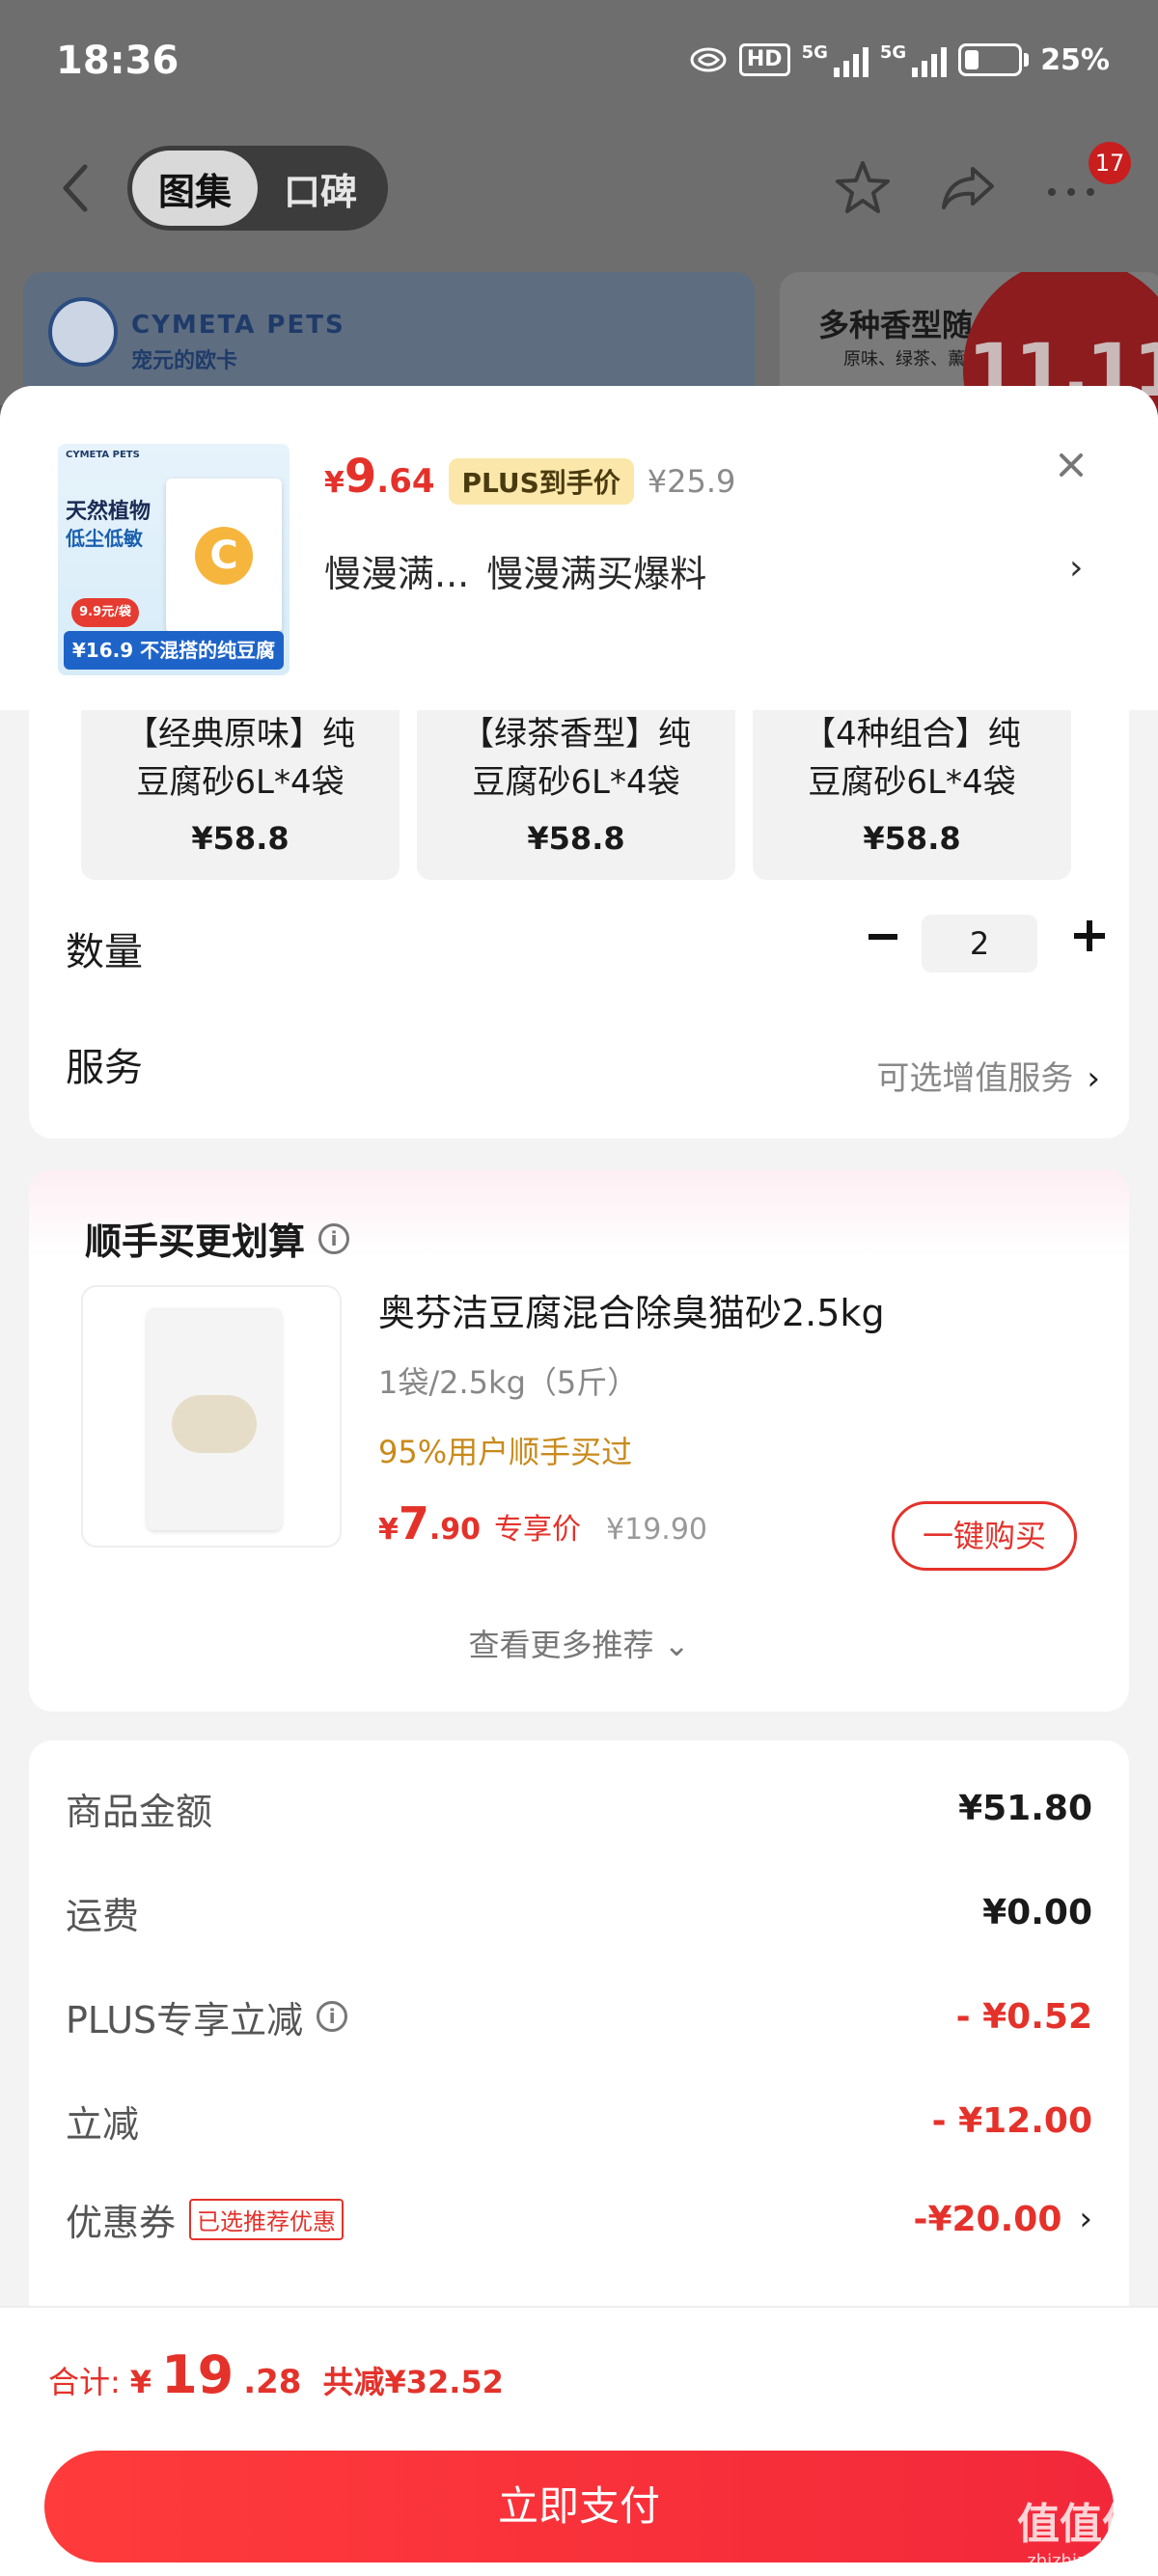 The height and width of the screenshot is (2576, 1158). What do you see at coordinates (835, 60) in the screenshot?
I see `signal-icon: 5G` at bounding box center [835, 60].